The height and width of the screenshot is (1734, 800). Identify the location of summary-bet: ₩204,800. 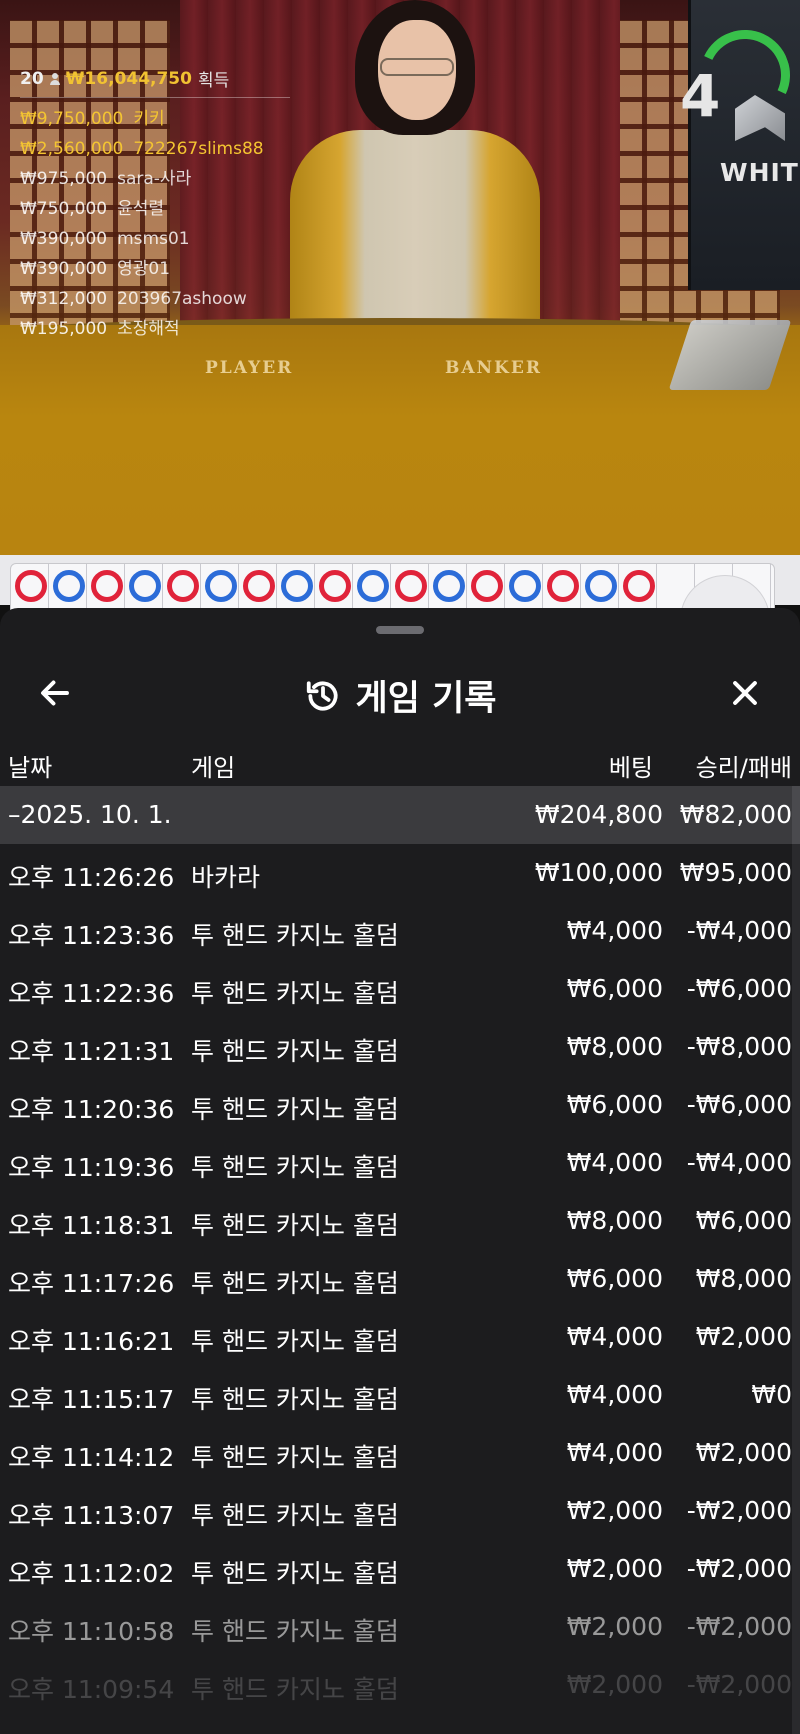
(598, 814).